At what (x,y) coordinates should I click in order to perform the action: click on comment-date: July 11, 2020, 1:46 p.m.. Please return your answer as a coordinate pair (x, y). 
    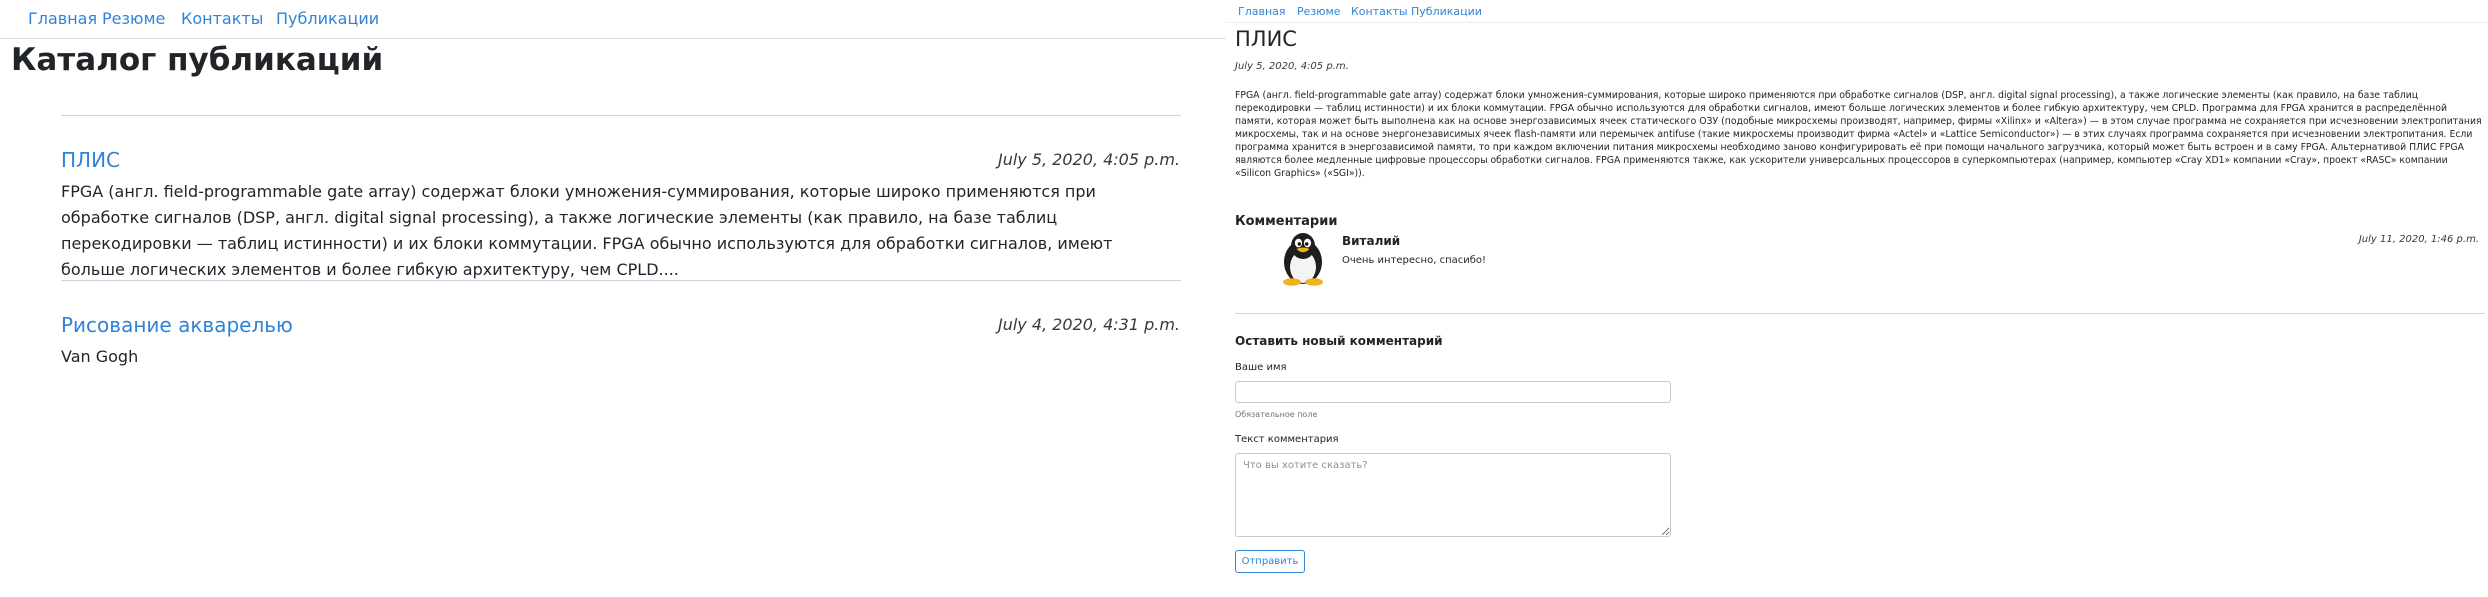
    Looking at the image, I should click on (2418, 239).